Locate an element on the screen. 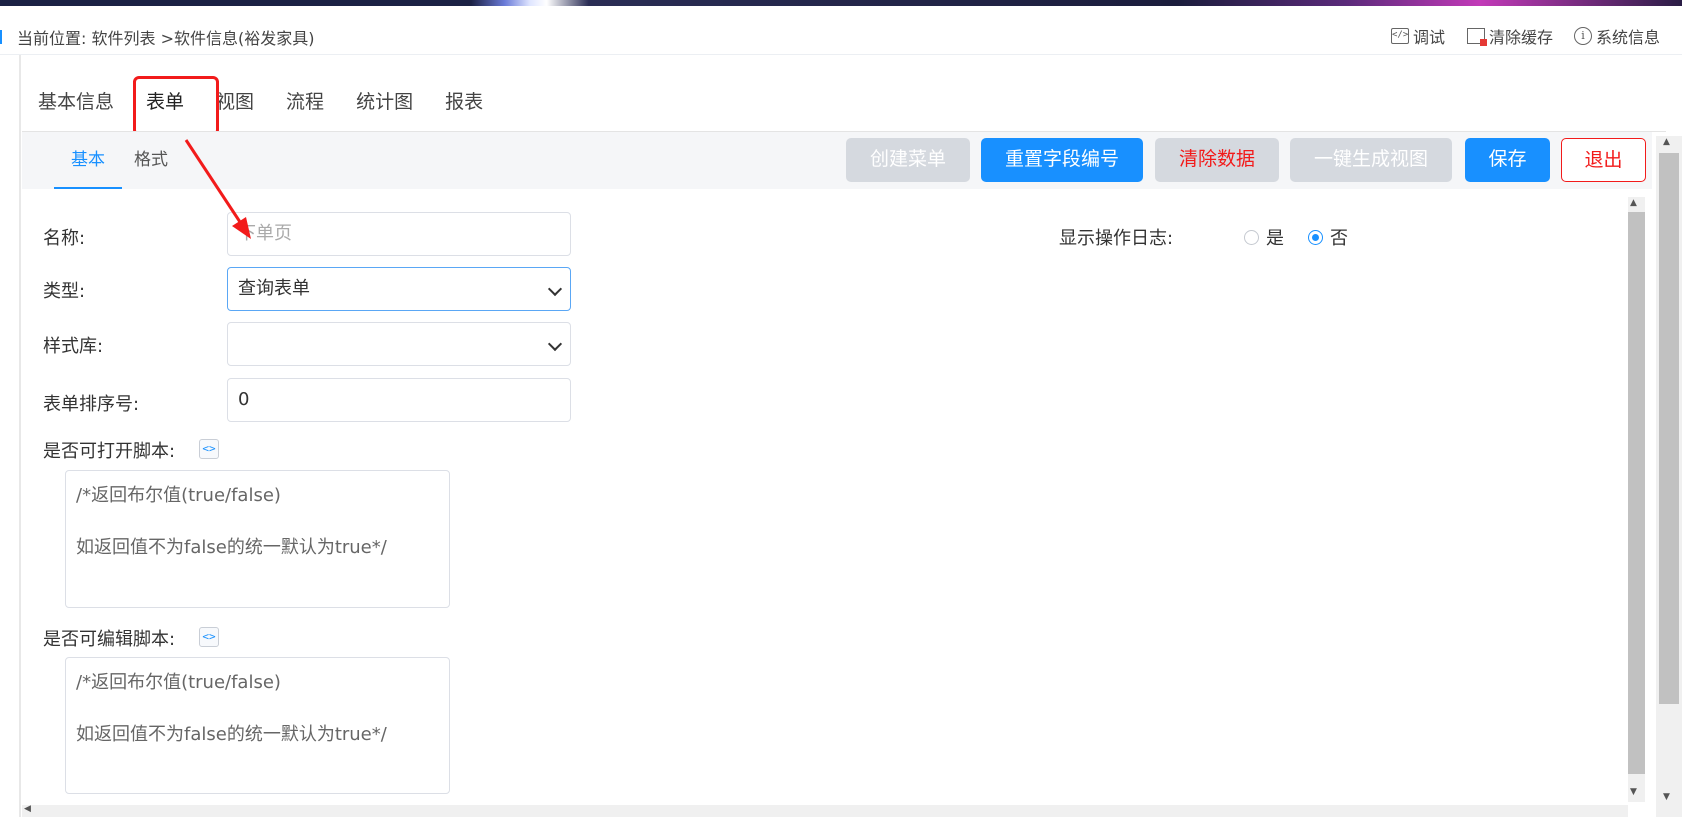 This screenshot has width=1682, height=817. main-tabs: 基本信息 表单 视图 流程 统计图 报表 is located at coordinates (260, 102).